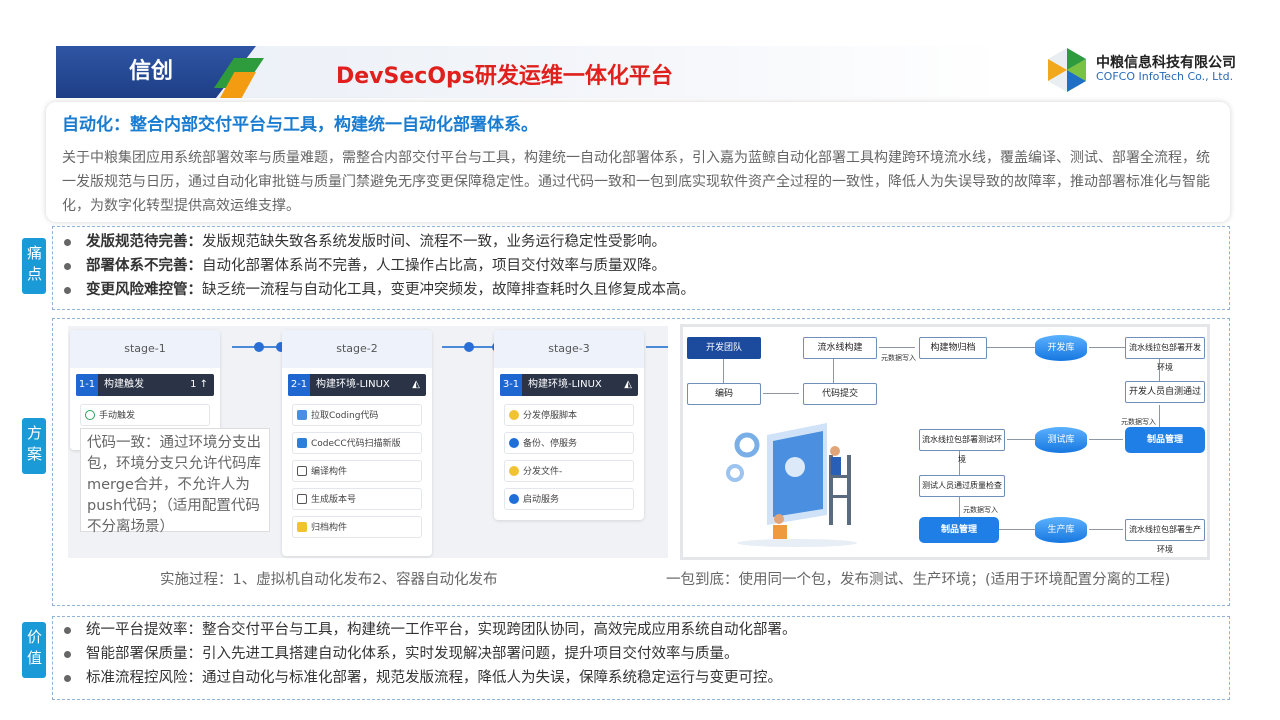 This screenshot has height=720, width=1280. What do you see at coordinates (377, 242) in the screenshot?
I see `pain-item: 发版规范待完善：发版规范缺失致各系统发版时间、流程不一致，业务运行稳定性受影响。` at bounding box center [377, 242].